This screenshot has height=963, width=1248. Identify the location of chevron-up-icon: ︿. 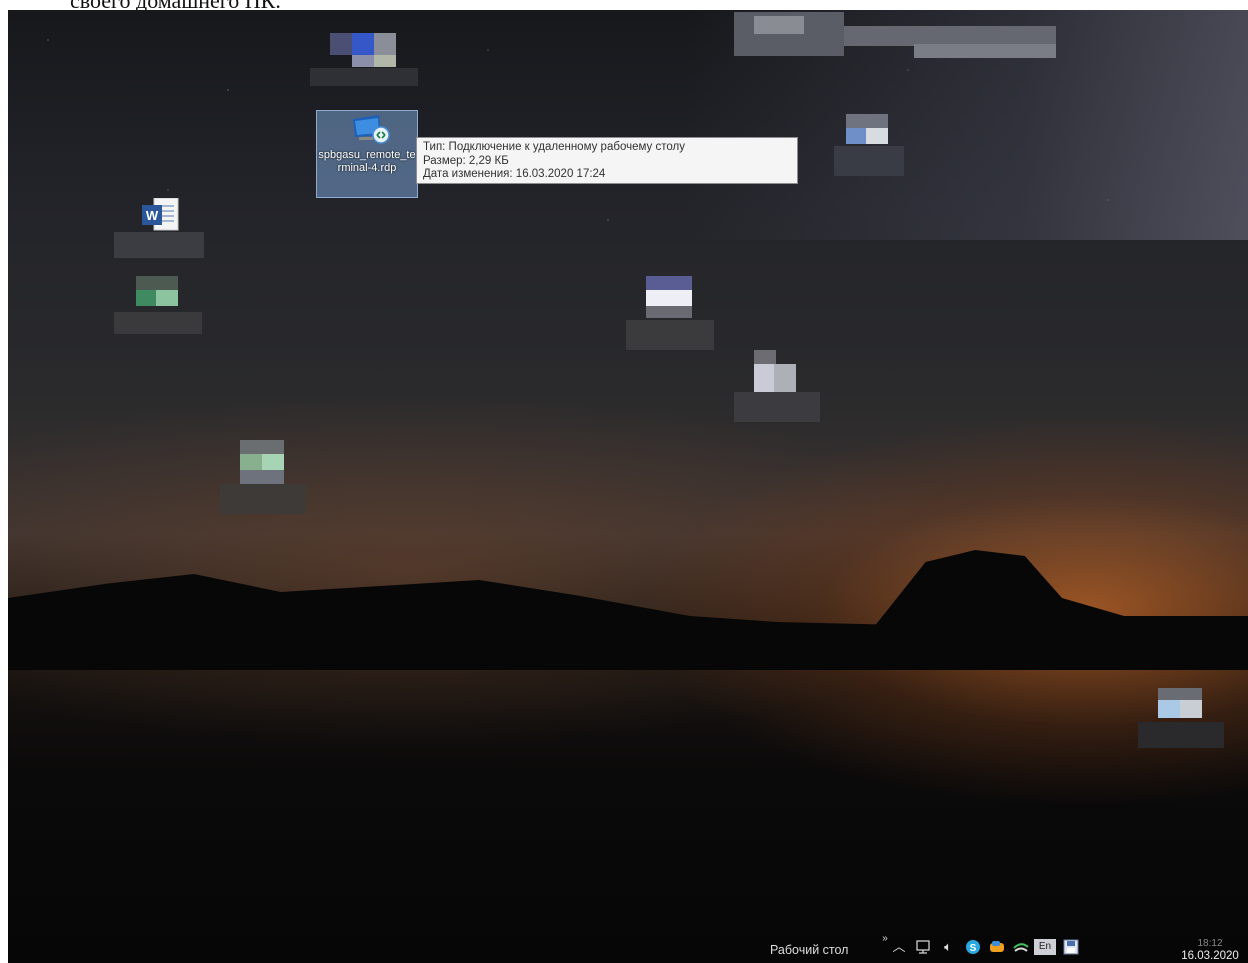
(899, 947).